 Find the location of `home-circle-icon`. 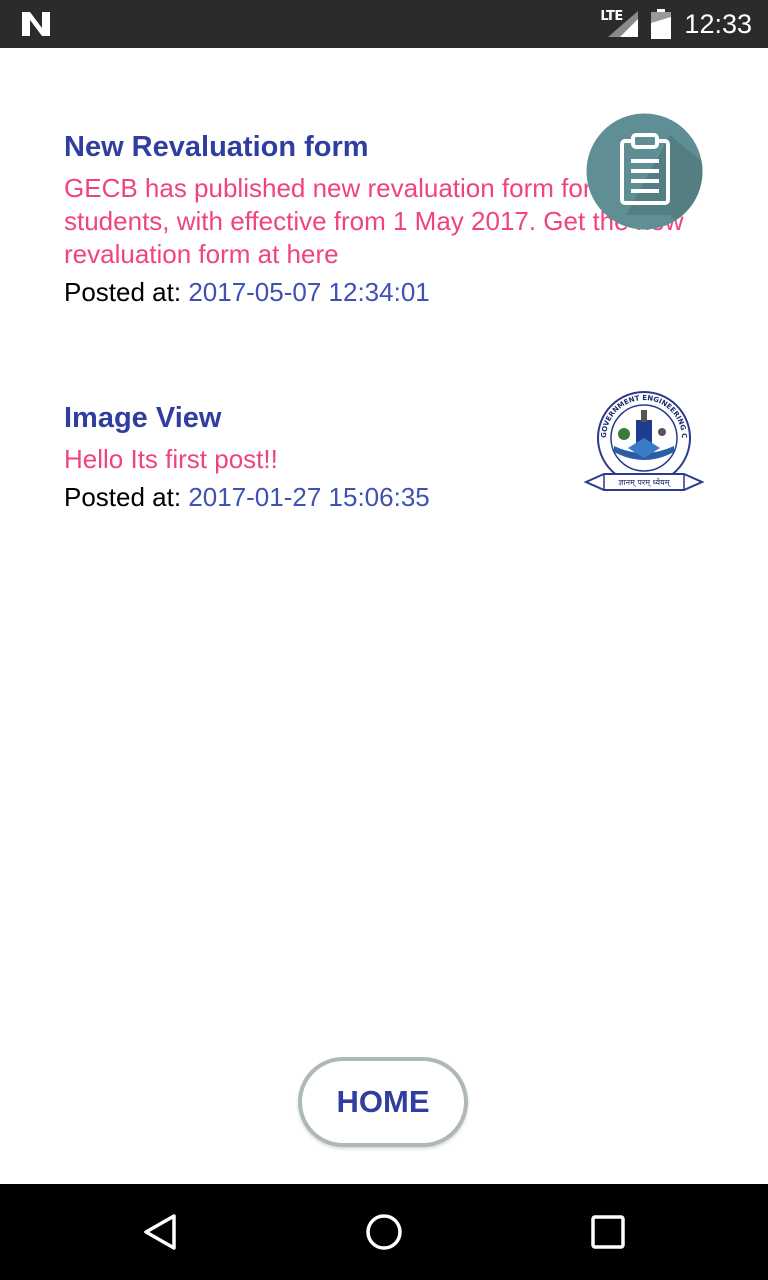

home-circle-icon is located at coordinates (384, 1232).